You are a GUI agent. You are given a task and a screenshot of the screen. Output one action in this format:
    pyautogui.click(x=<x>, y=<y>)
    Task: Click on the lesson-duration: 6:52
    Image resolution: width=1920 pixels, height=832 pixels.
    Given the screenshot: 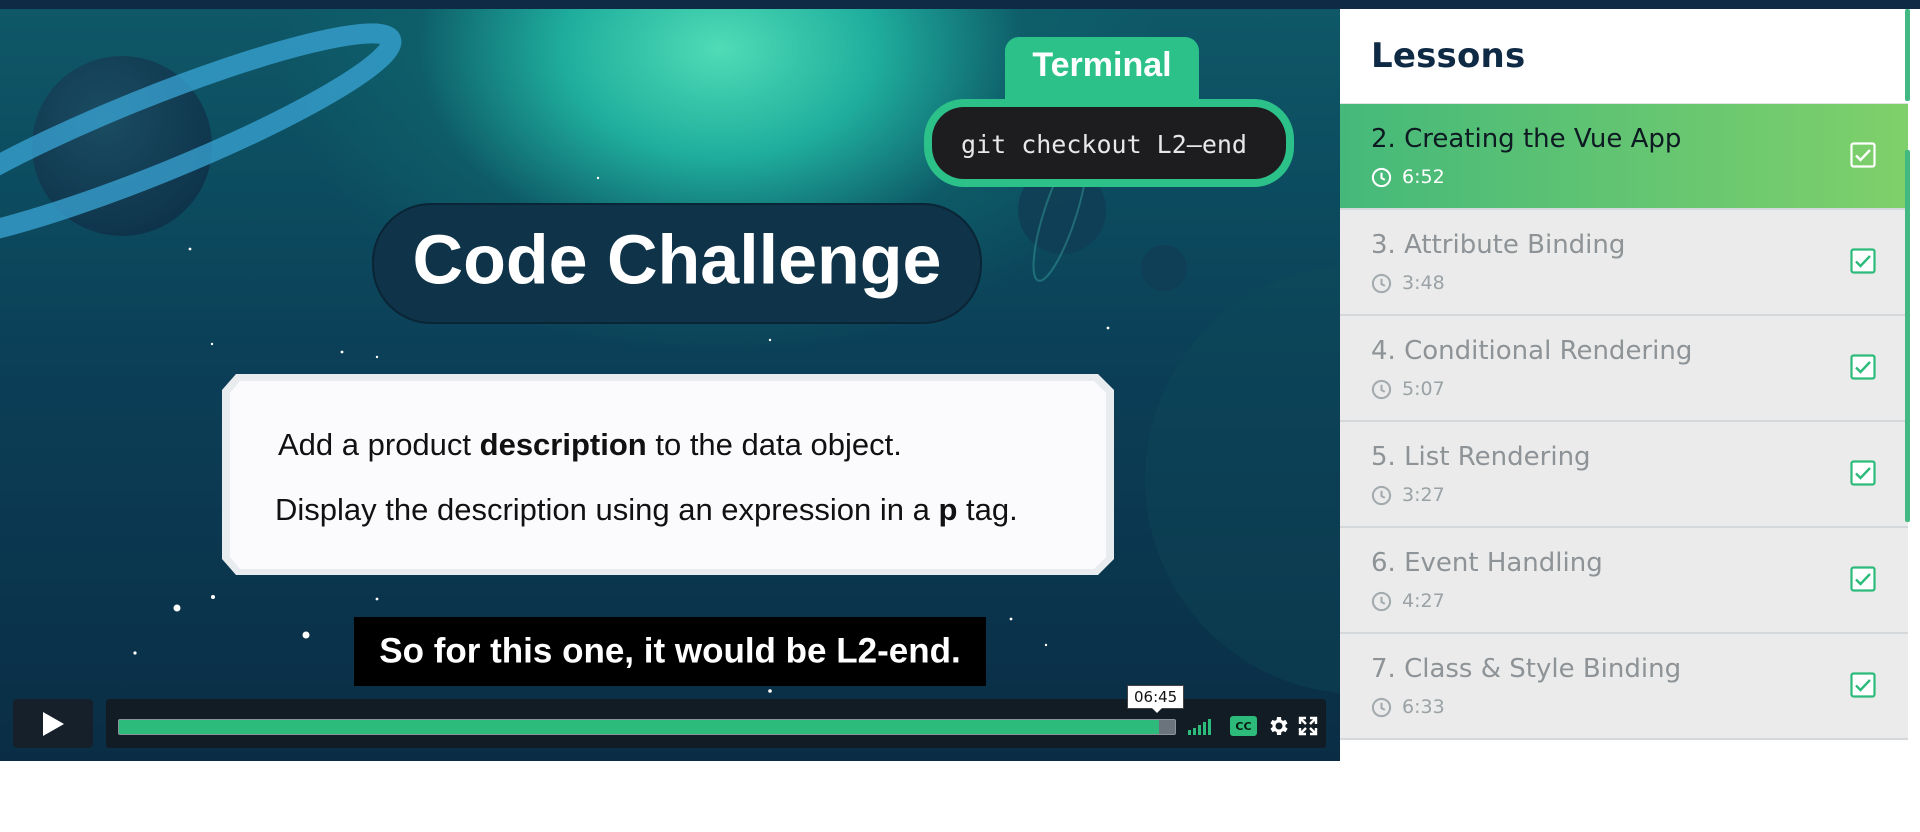 What is the action you would take?
    pyautogui.click(x=1408, y=177)
    